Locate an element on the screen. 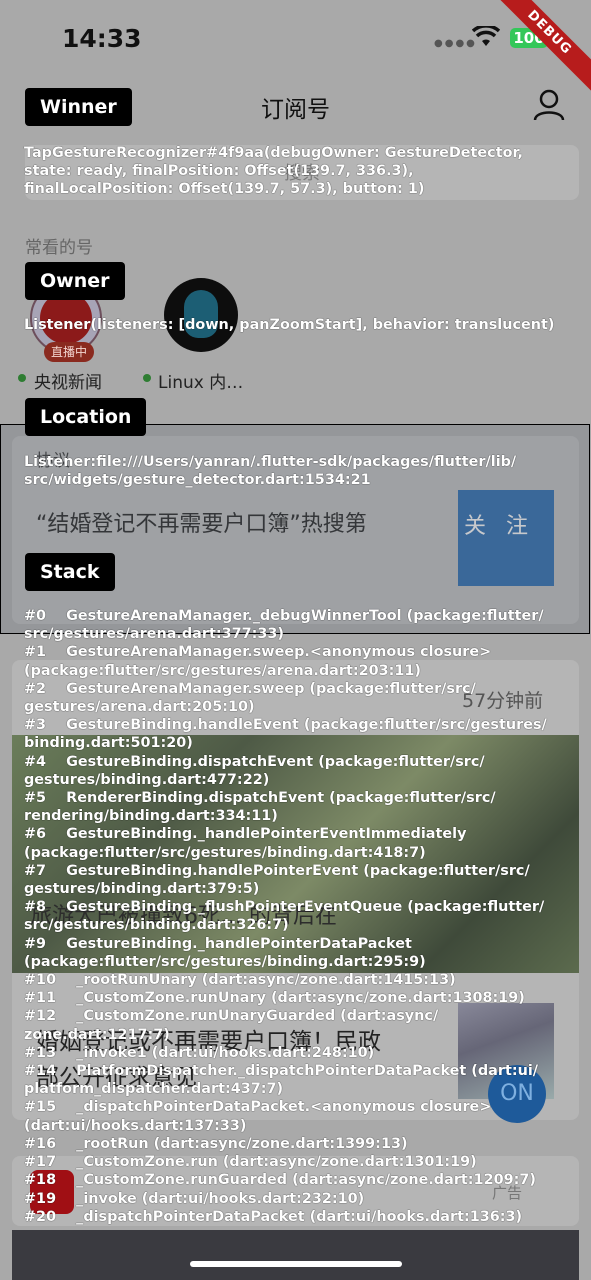 The width and height of the screenshot is (591, 1280). avatar-linux is located at coordinates (201, 315).